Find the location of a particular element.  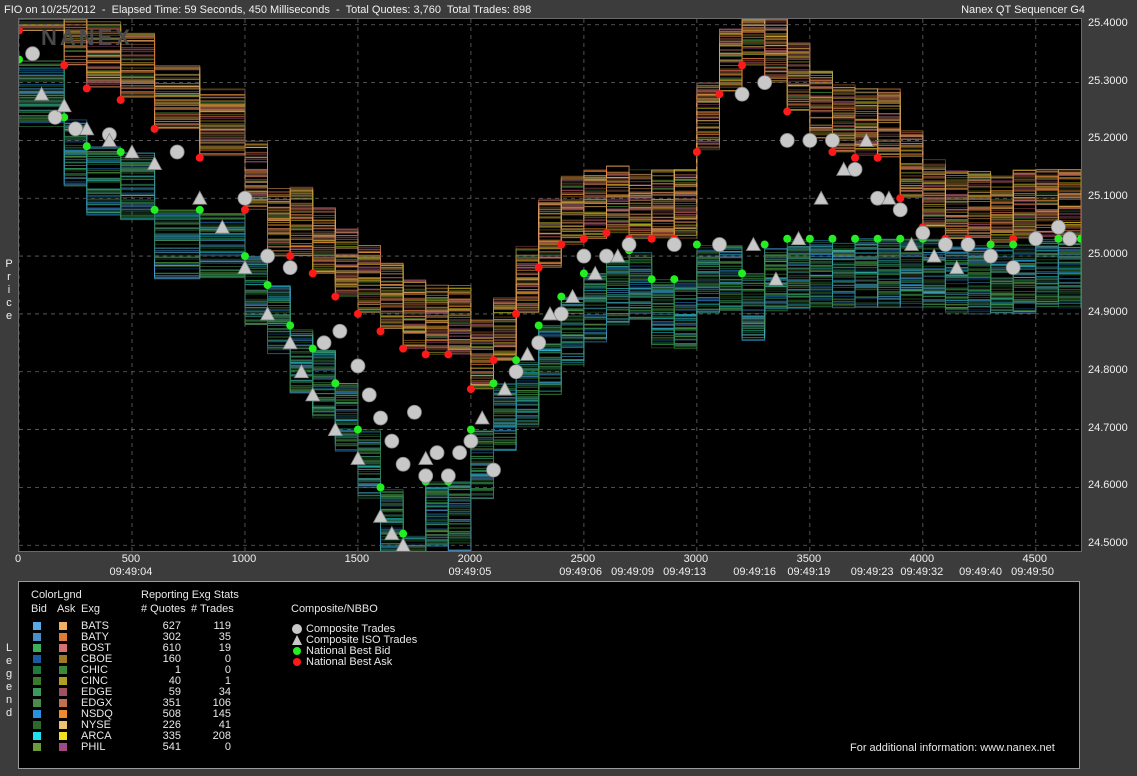

time-tick-label: 09:49:06 is located at coordinates (581, 572).